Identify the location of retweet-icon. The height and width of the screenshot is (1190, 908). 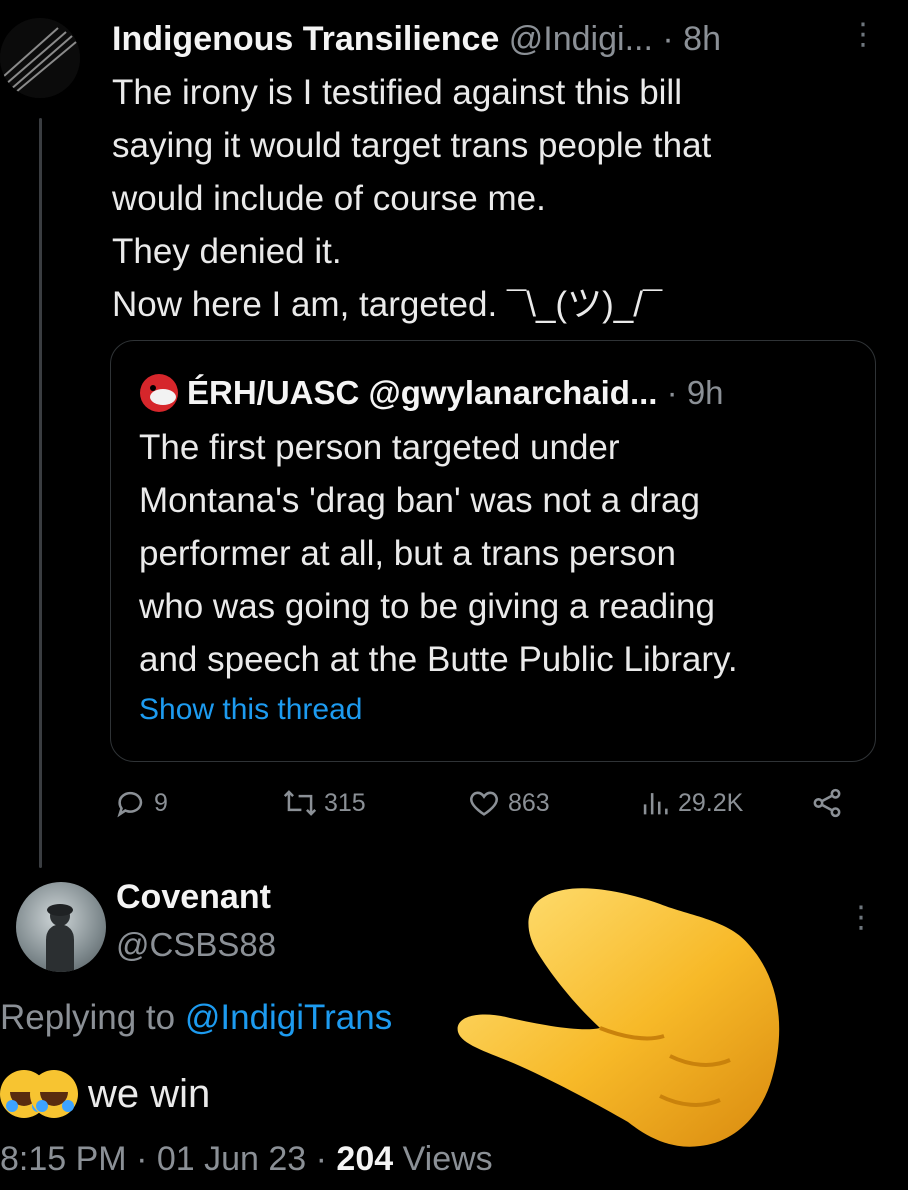
(300, 803).